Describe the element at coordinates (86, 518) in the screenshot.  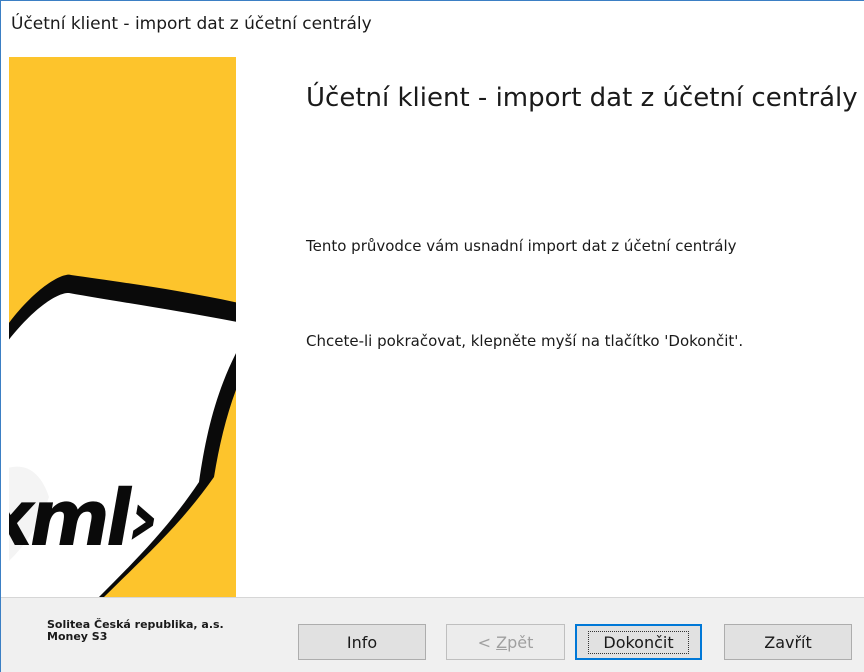
I see `xml-logo-text: ‹xml›` at that location.